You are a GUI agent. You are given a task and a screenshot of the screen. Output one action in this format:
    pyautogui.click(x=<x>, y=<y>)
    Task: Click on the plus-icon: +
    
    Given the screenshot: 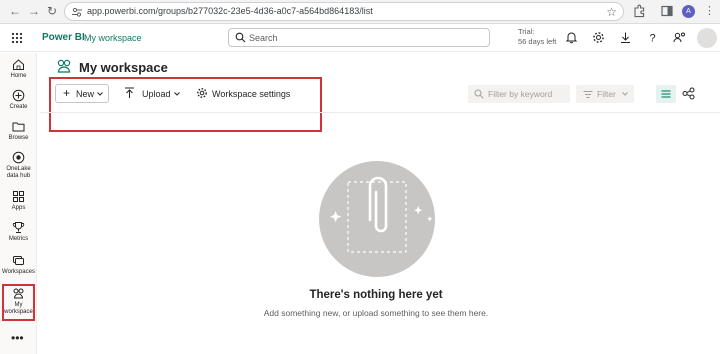 What is the action you would take?
    pyautogui.click(x=67, y=93)
    